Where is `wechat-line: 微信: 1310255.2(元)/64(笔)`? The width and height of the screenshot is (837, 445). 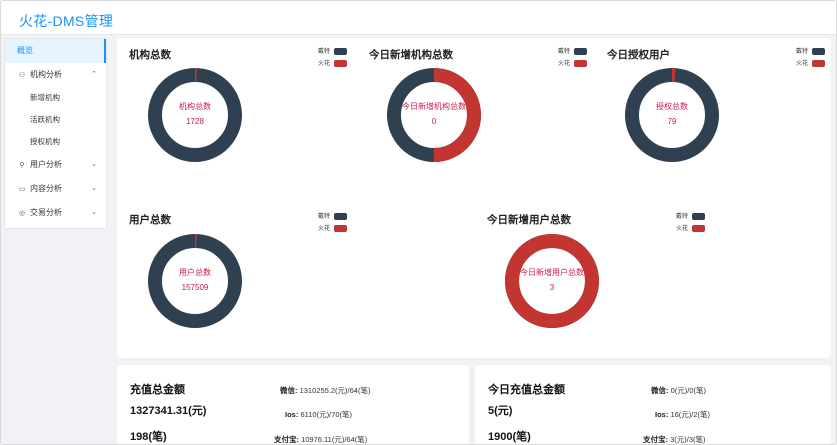
wechat-line: 微信: 1310255.2(元)/64(笔) is located at coordinates (325, 390).